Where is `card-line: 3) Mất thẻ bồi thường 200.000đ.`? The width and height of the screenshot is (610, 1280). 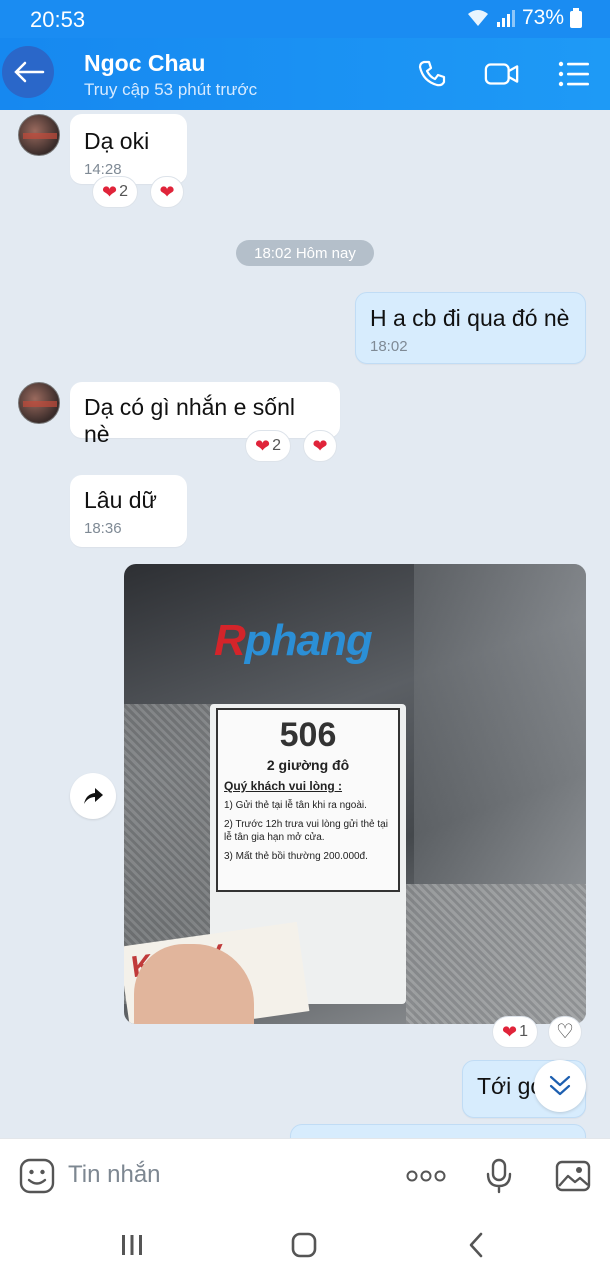 card-line: 3) Mất thẻ bồi thường 200.000đ. is located at coordinates (296, 856).